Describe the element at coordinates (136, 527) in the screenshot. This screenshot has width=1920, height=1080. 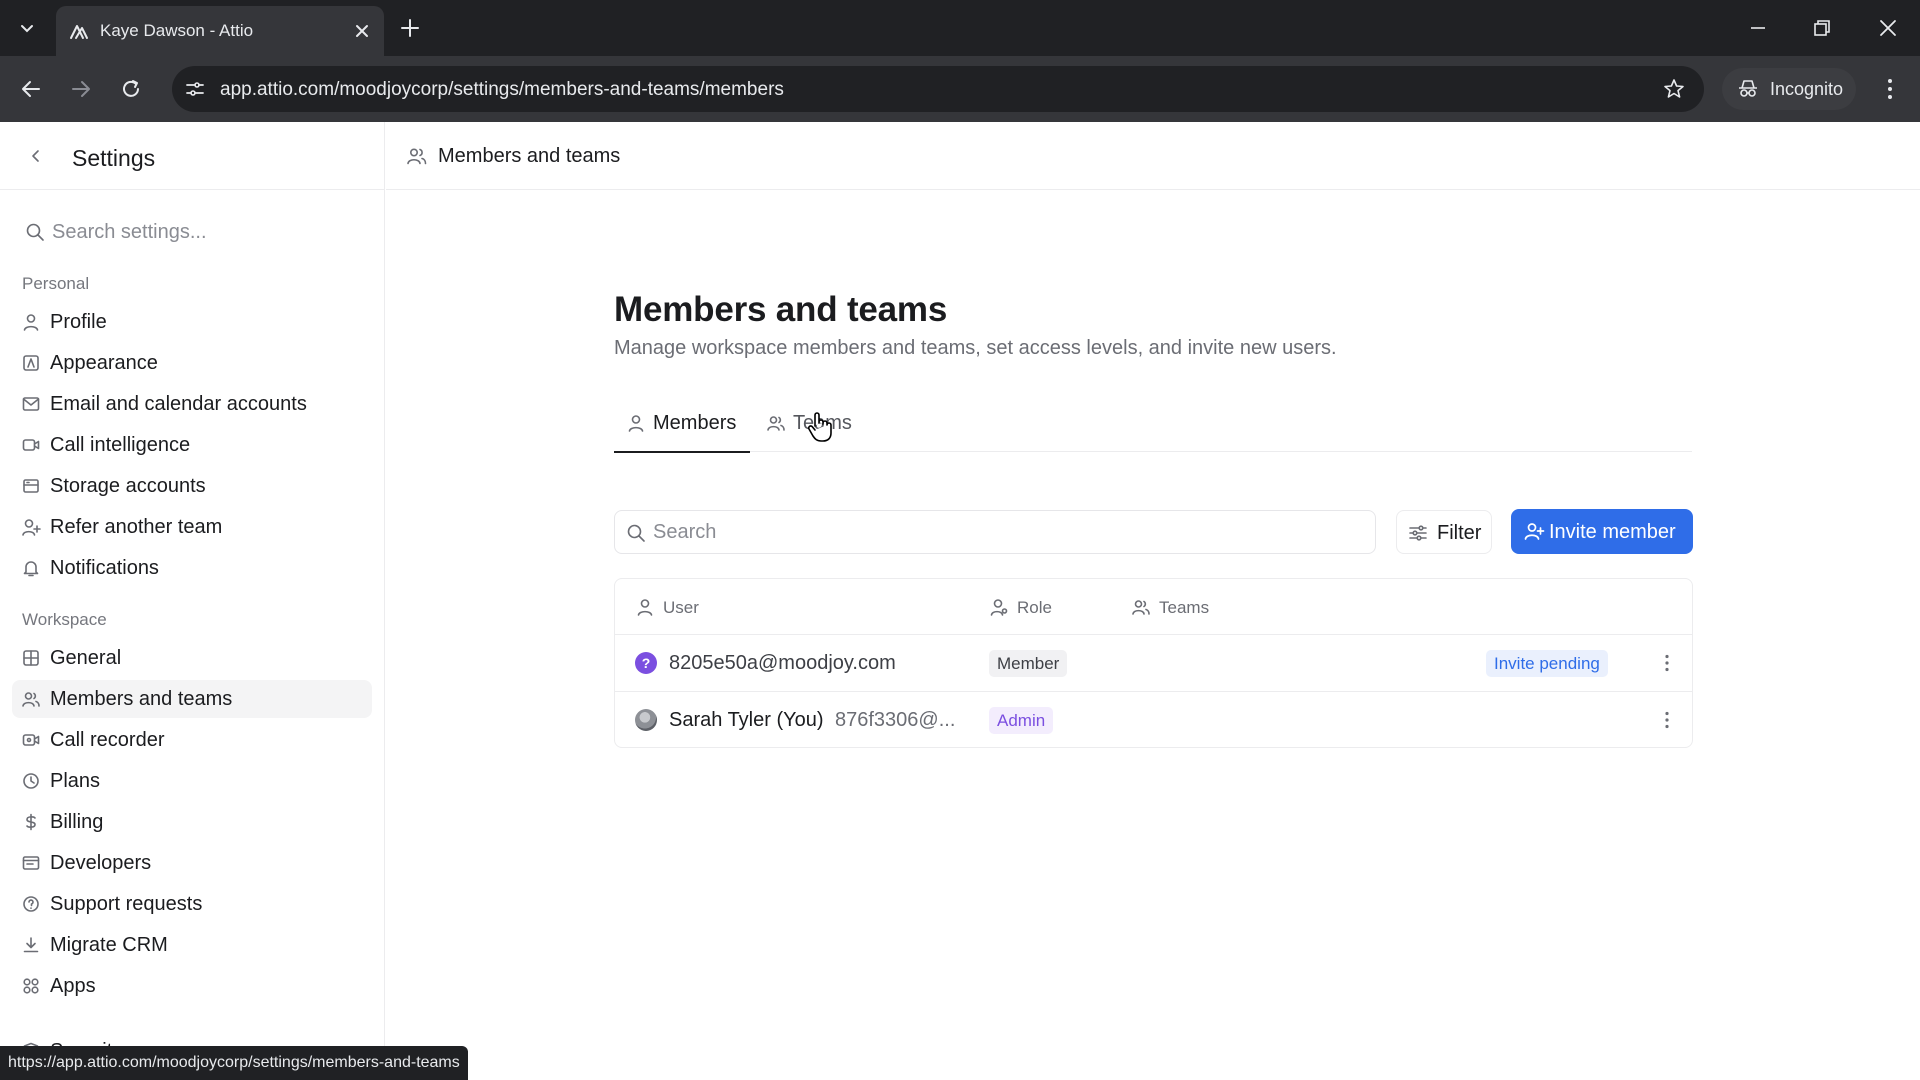
I see `sidebar-item-label: Refer another team` at that location.